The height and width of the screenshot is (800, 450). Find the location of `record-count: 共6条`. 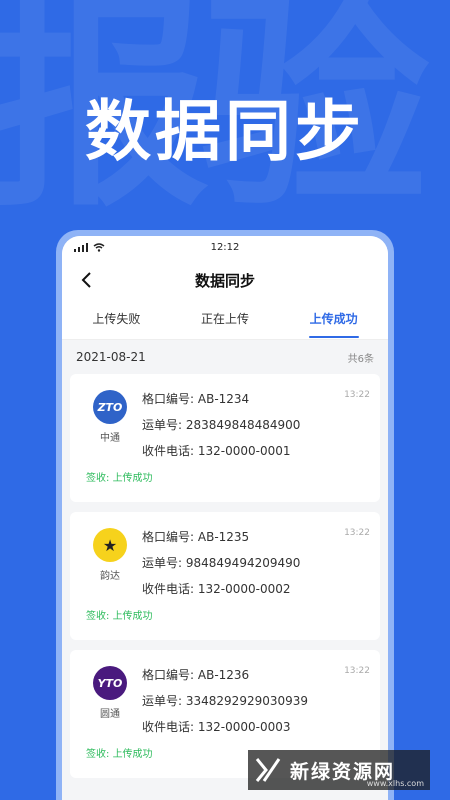

record-count: 共6条 is located at coordinates (360, 359).